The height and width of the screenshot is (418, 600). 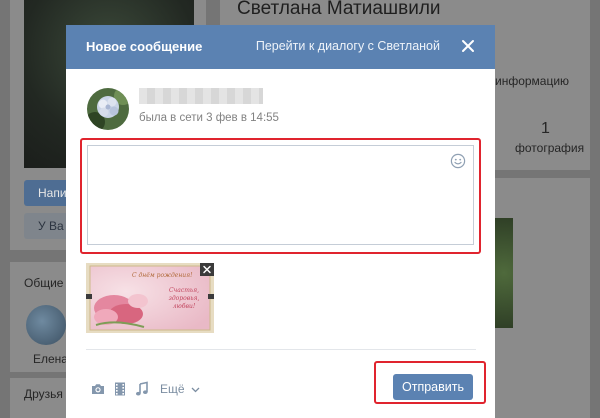 I want to click on show-info-link: информацию, so click(x=532, y=81).